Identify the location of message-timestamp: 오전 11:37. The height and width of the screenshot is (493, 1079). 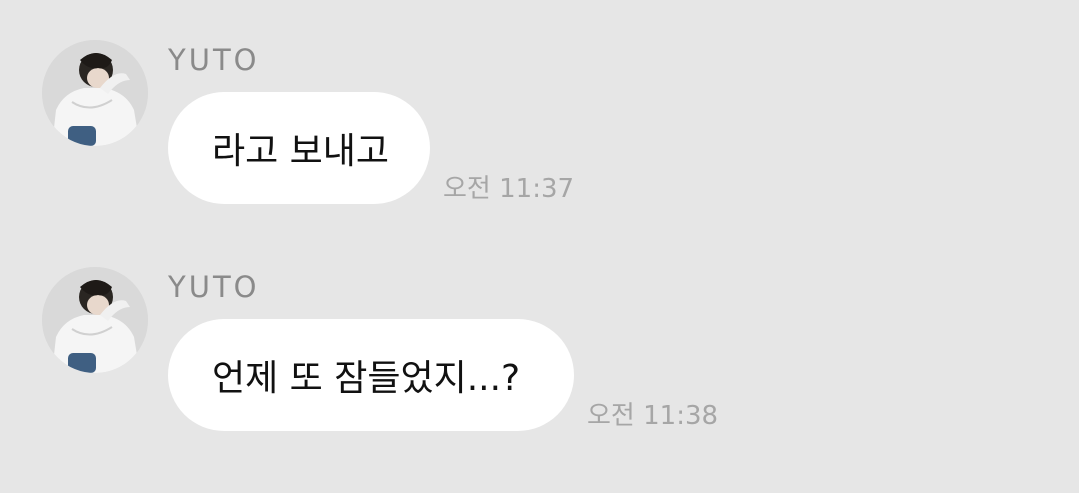
(509, 189).